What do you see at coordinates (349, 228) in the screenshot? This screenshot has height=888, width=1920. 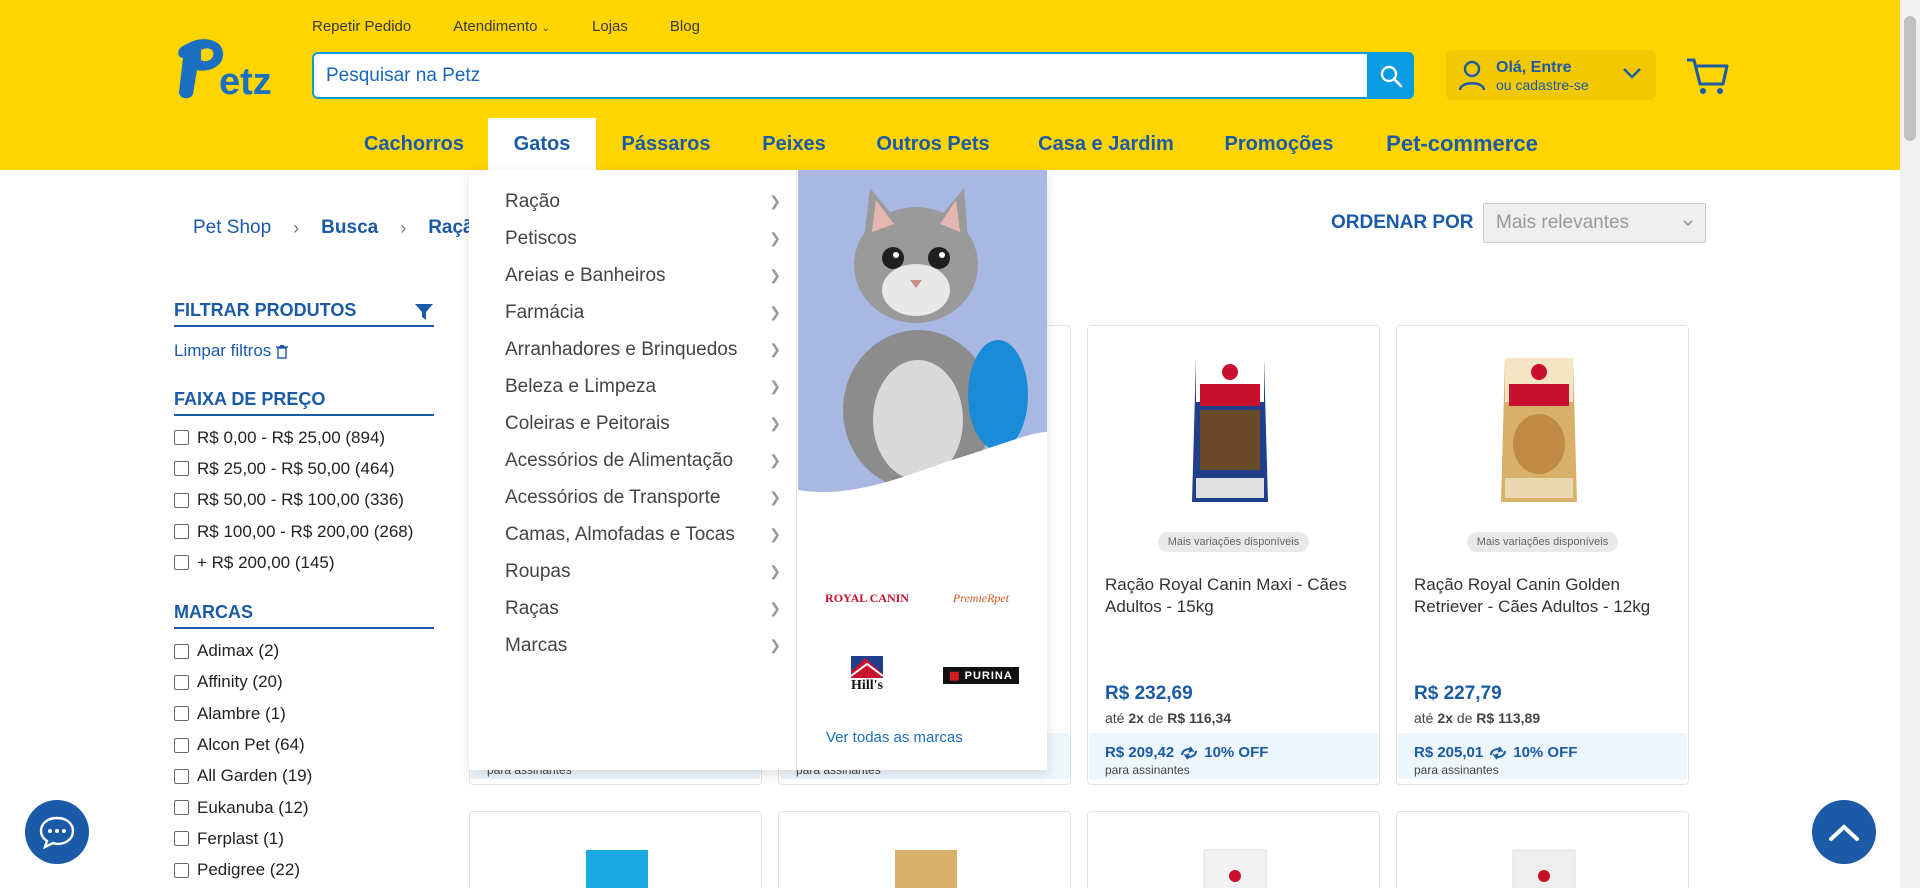 I see `breadcrumb-busca: Busca` at bounding box center [349, 228].